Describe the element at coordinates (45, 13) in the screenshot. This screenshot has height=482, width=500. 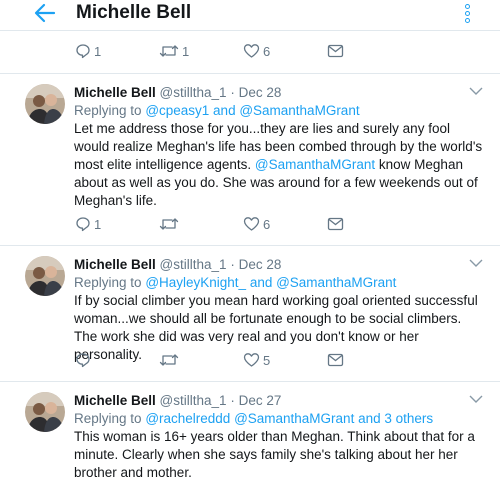
I see `back-arrow-icon` at that location.